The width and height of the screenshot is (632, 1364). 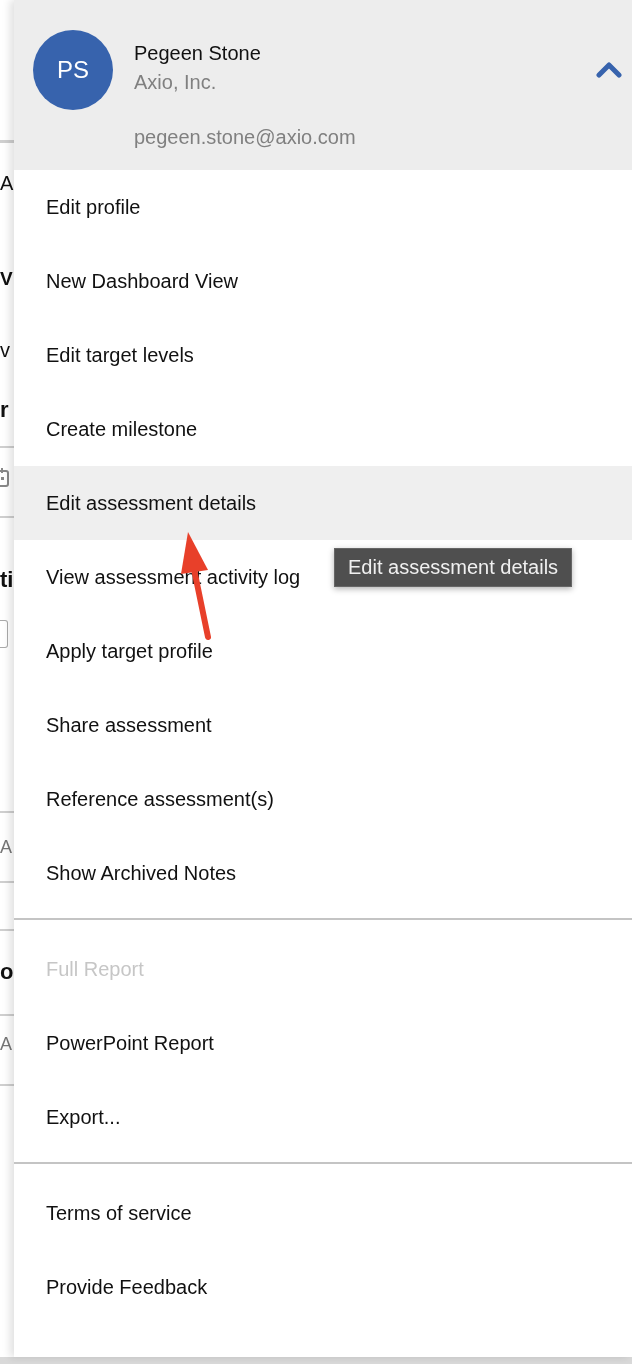 I want to click on user-email: pegeen.stone@axio.com, so click(x=245, y=137).